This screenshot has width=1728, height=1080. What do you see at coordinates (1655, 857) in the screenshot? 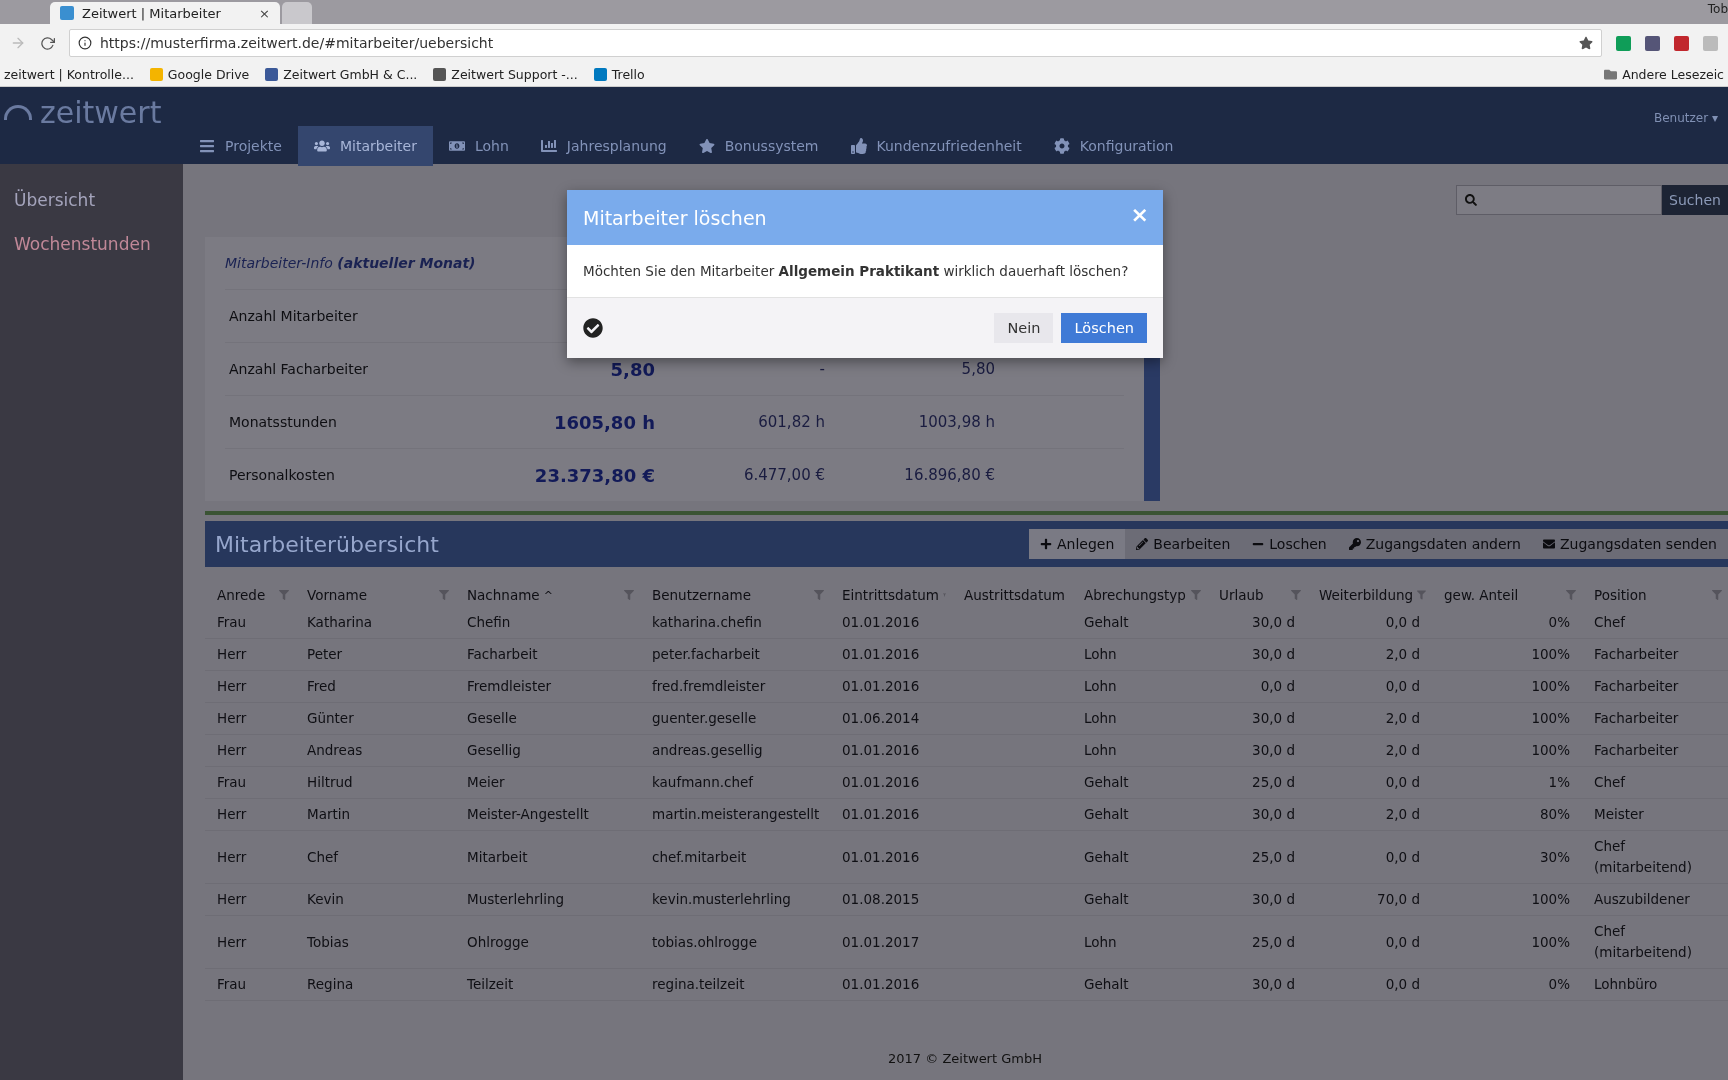
I see `table-cell: Chef (mitarbeitend)` at bounding box center [1655, 857].